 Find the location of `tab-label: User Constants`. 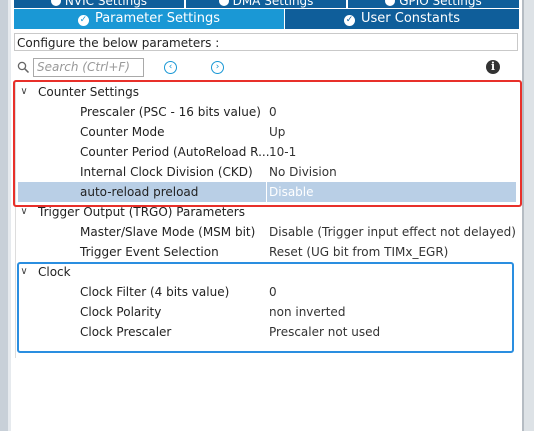

tab-label: User Constants is located at coordinates (410, 18).